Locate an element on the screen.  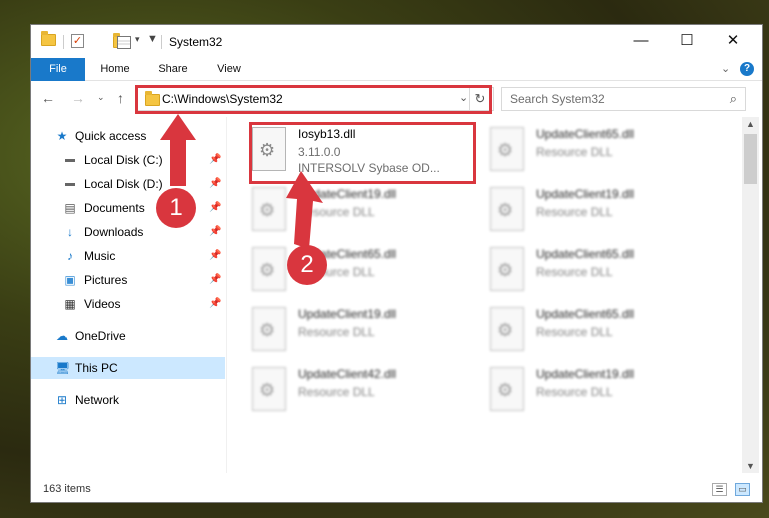
annotation-arrows is located at coordinates (241, 181).